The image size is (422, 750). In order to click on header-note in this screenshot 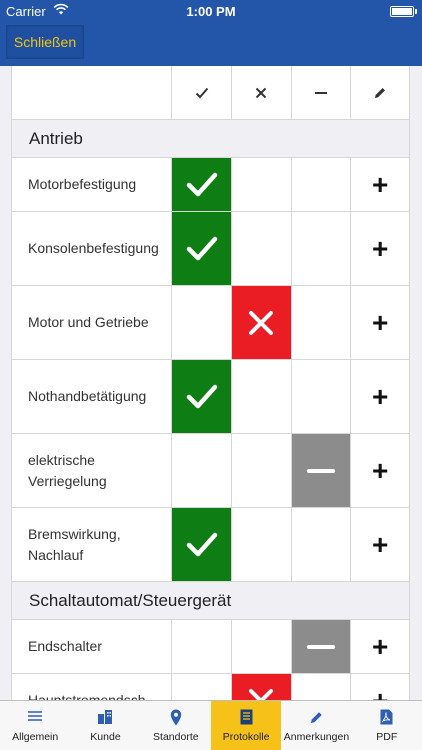, I will do `click(379, 92)`.